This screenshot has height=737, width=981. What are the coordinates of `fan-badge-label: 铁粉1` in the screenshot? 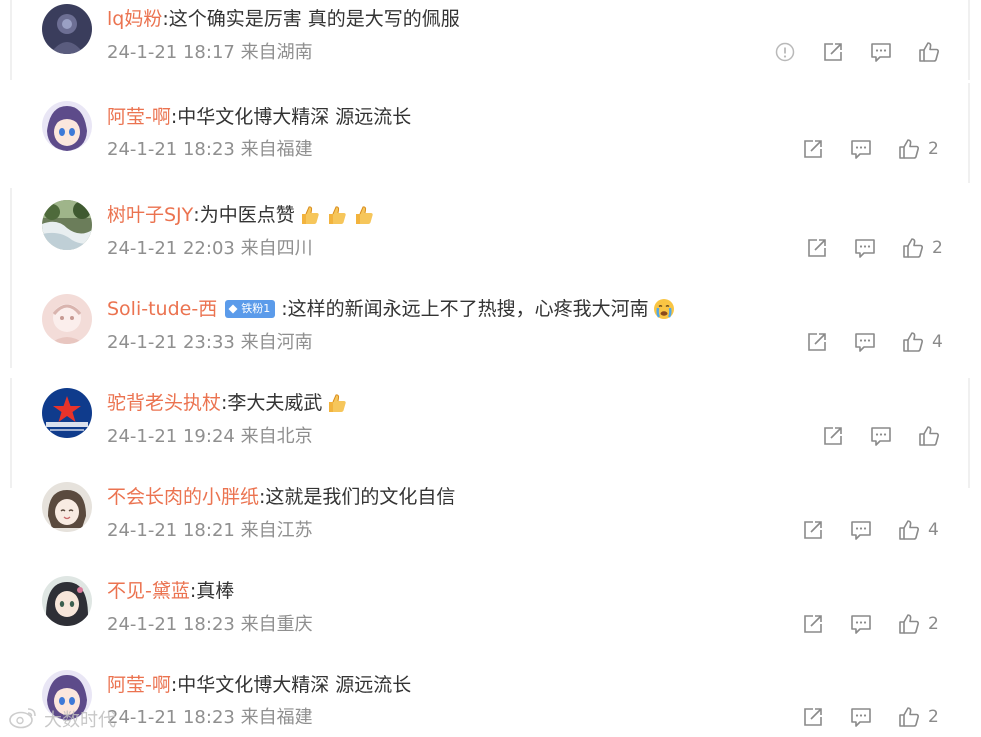 It's located at (256, 308).